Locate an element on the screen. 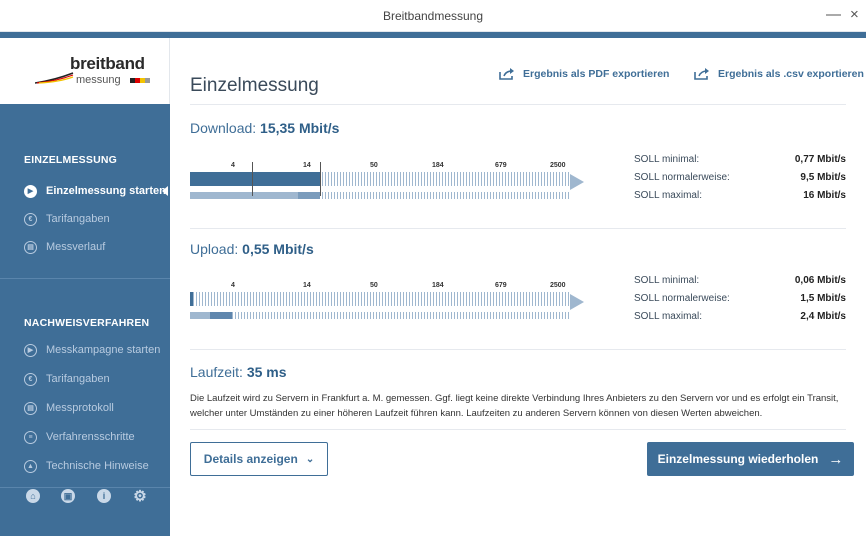 This screenshot has height=536, width=866. sidebar-item-einzelmessung-starten: ▶ Einzelmessung starten is located at coordinates (95, 191).